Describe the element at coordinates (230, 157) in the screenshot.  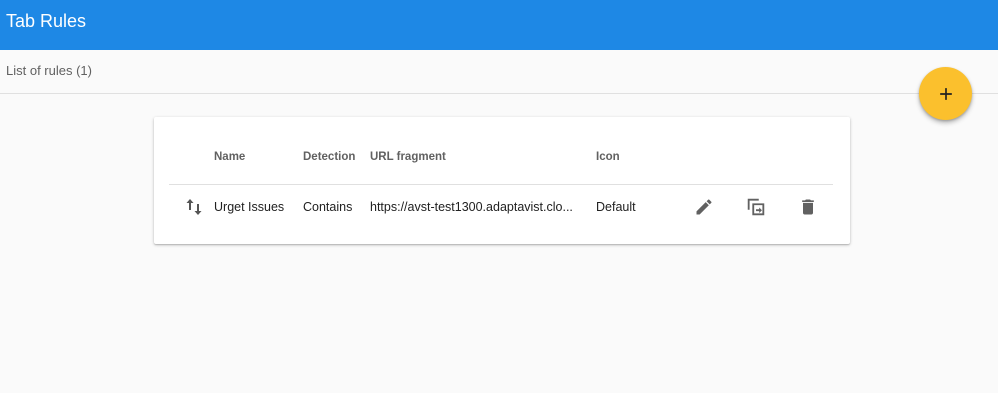
I see `column-header-name: Name` at that location.